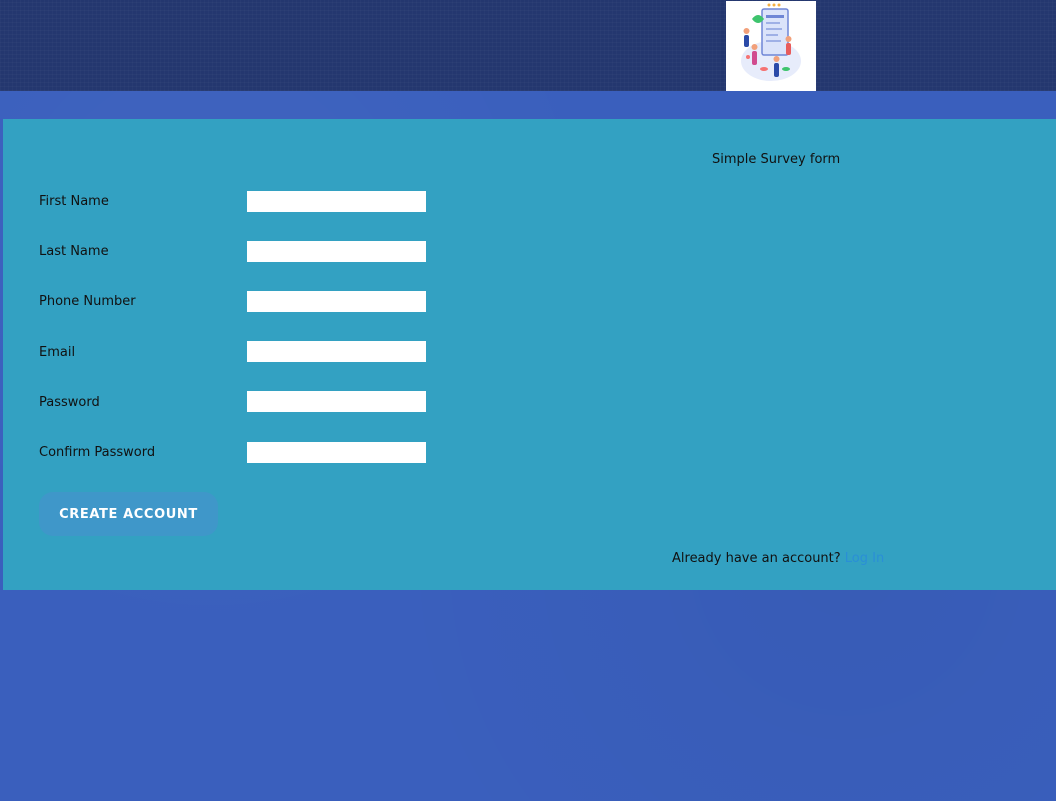  What do you see at coordinates (336, 301) in the screenshot?
I see `phone-number-input` at bounding box center [336, 301].